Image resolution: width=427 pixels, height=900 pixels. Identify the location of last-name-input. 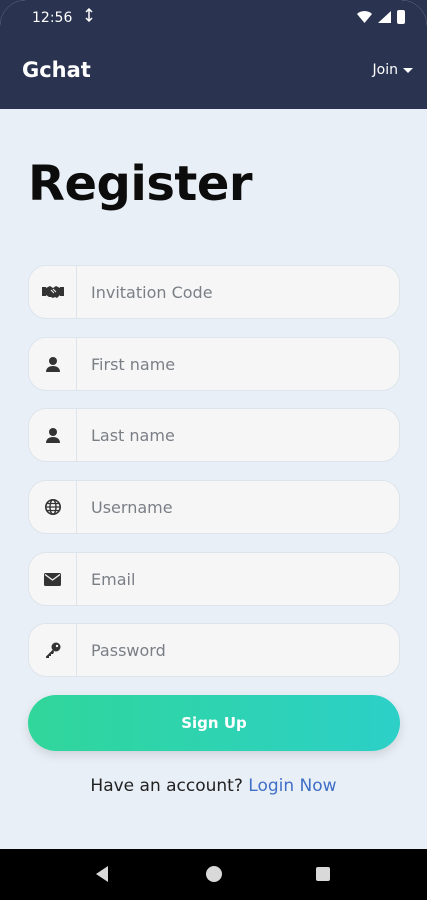
(238, 435).